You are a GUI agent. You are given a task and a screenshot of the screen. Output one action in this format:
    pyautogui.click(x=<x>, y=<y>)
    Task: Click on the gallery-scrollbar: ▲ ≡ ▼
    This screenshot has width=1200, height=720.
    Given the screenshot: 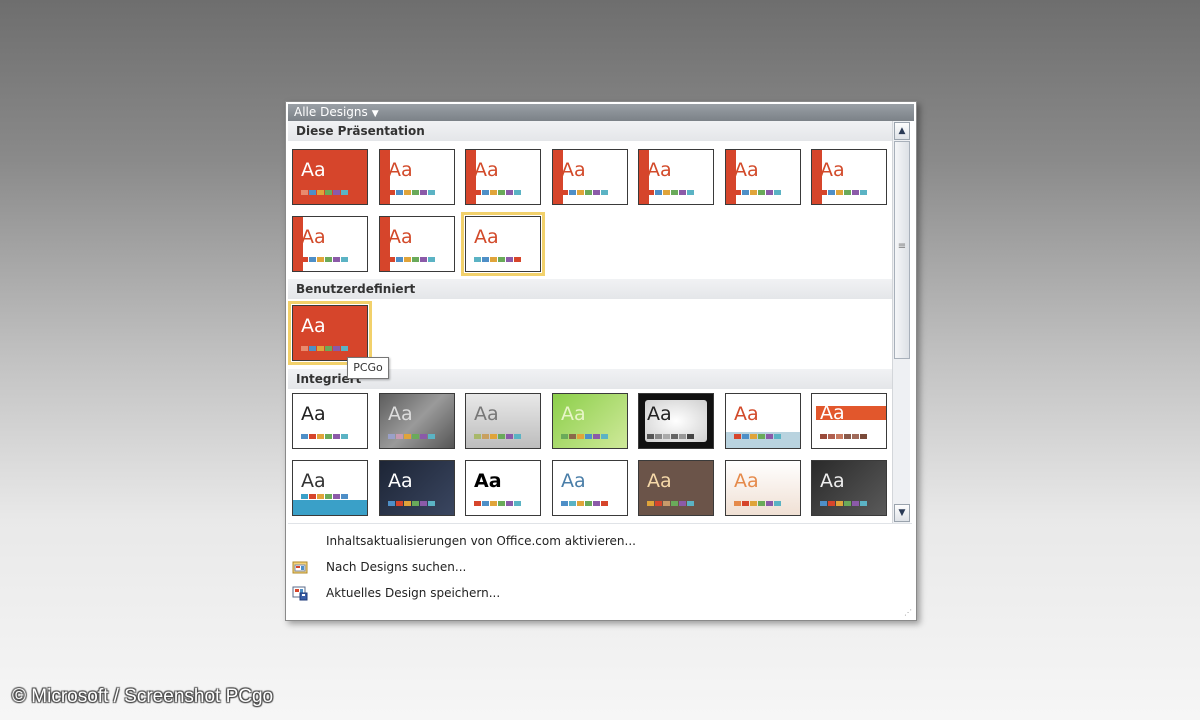 What is the action you would take?
    pyautogui.click(x=901, y=322)
    